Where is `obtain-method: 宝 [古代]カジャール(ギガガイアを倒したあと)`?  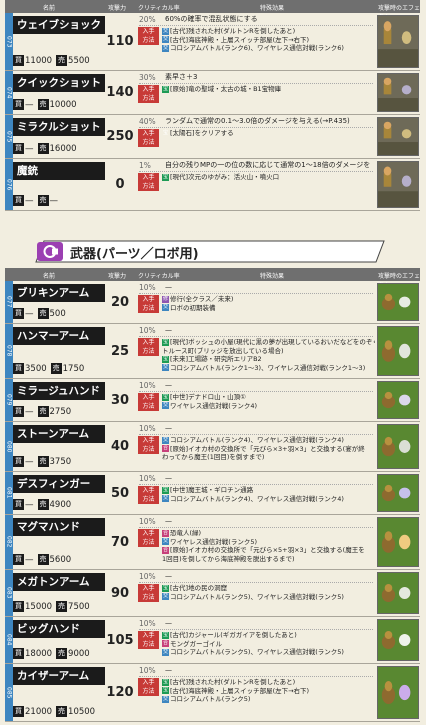
obtain-method: 宝 [古代]カジャール(ギガガイアを倒したあと) is located at coordinates (268, 635).